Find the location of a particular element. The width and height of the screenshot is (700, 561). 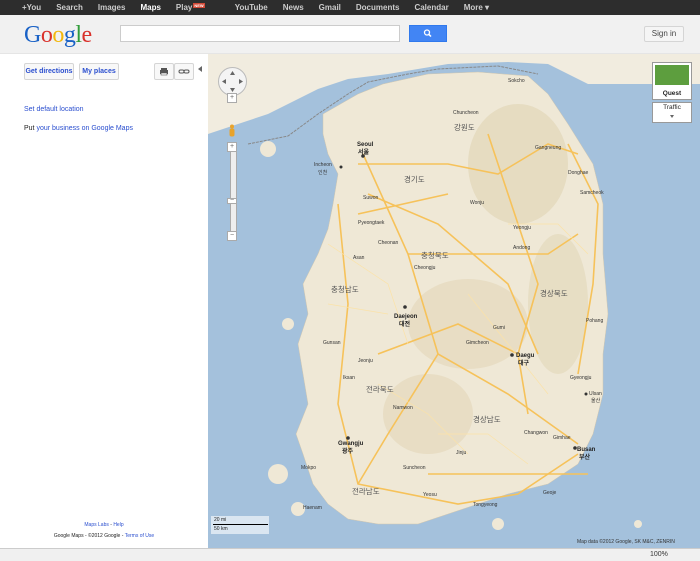

city-label: Daejeon is located at coordinates (406, 317).